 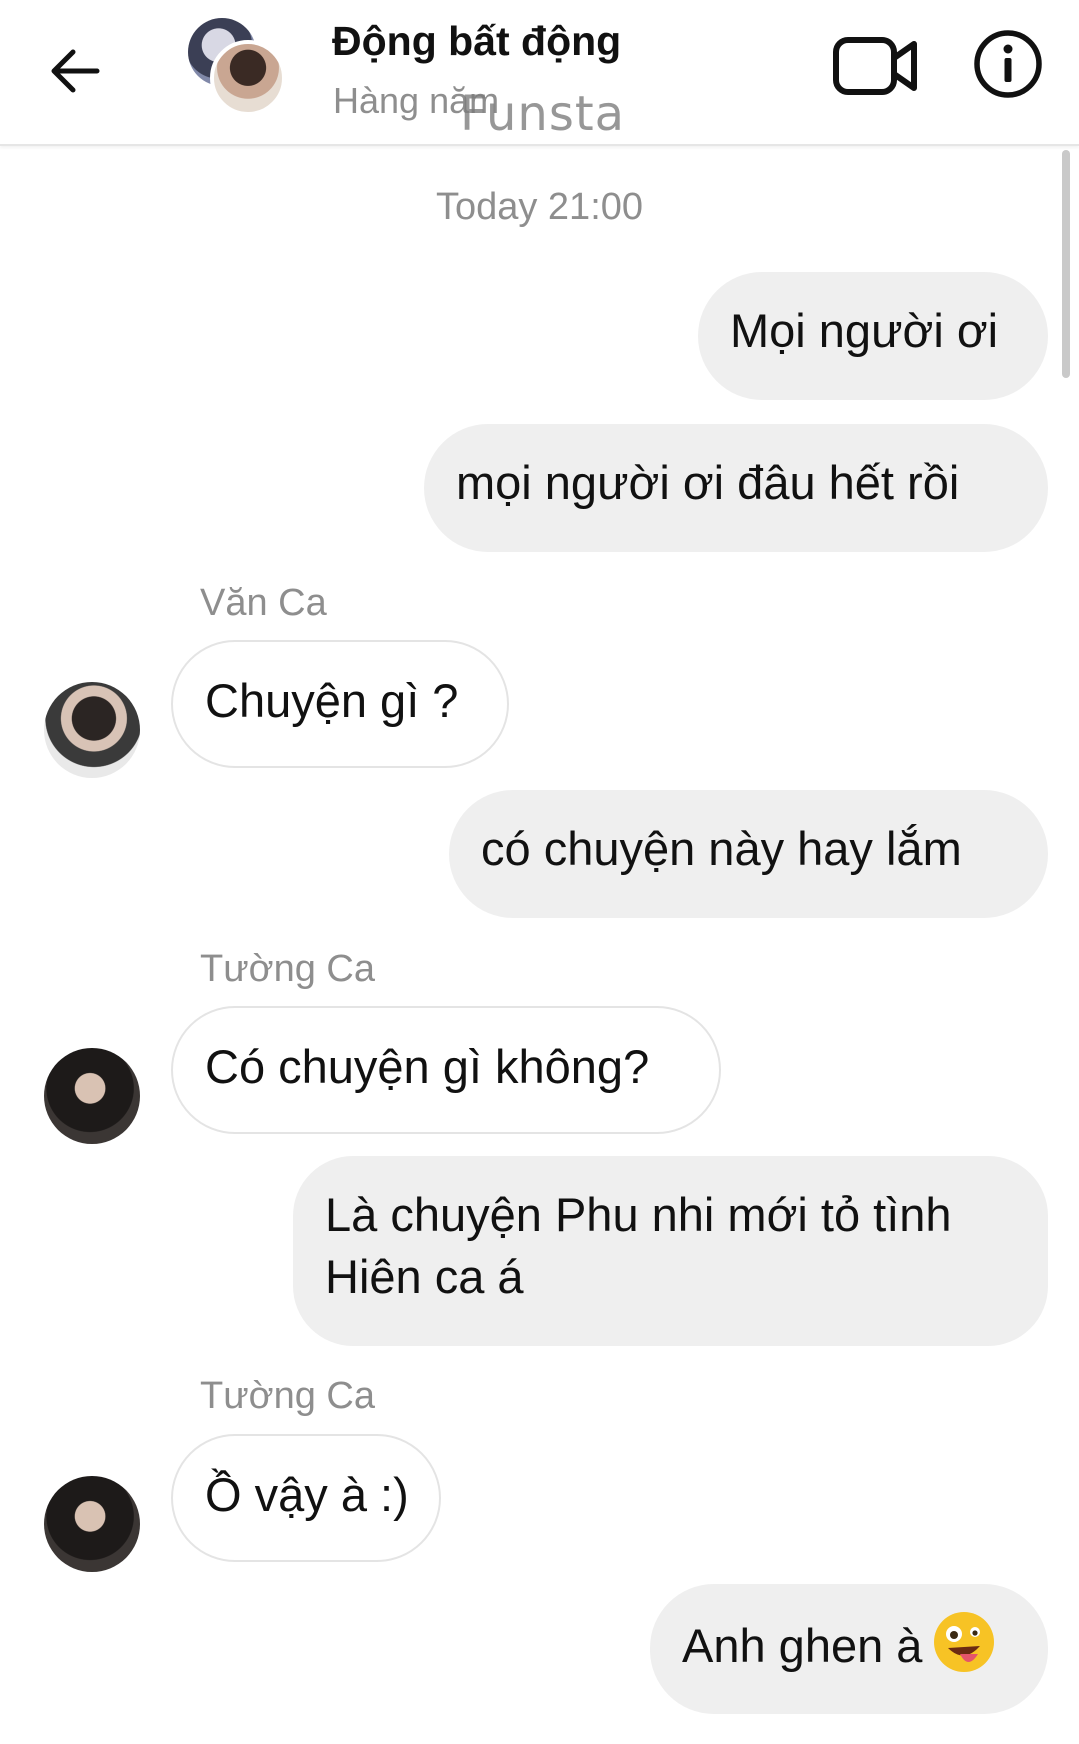 I want to click on video-camera-icon, so click(x=875, y=66).